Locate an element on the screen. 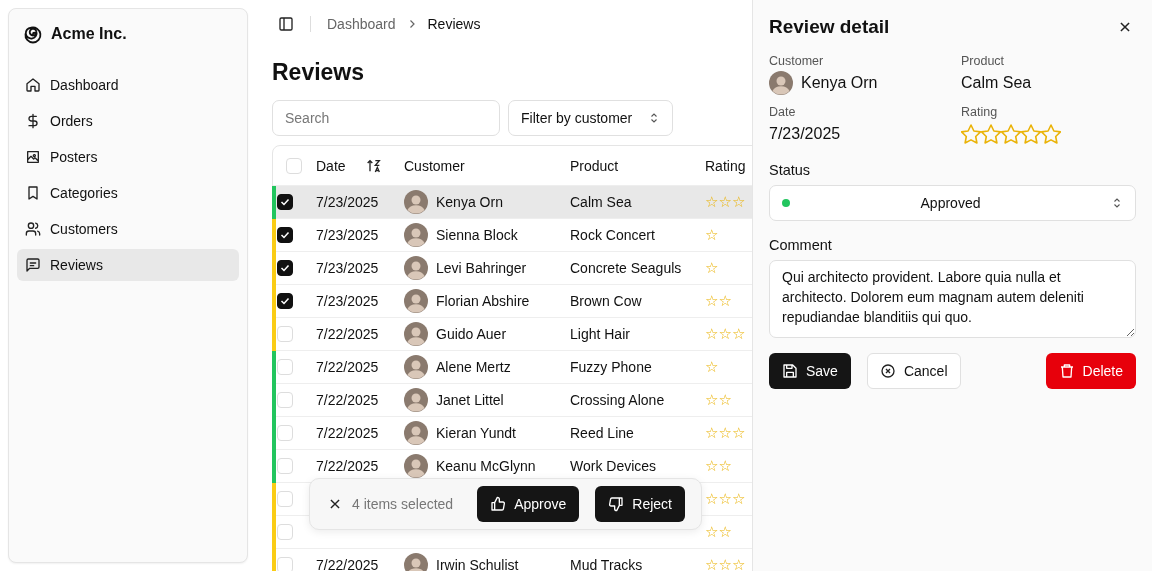 This screenshot has height=571, width=1152. panel-title: Review detail is located at coordinates (829, 27).